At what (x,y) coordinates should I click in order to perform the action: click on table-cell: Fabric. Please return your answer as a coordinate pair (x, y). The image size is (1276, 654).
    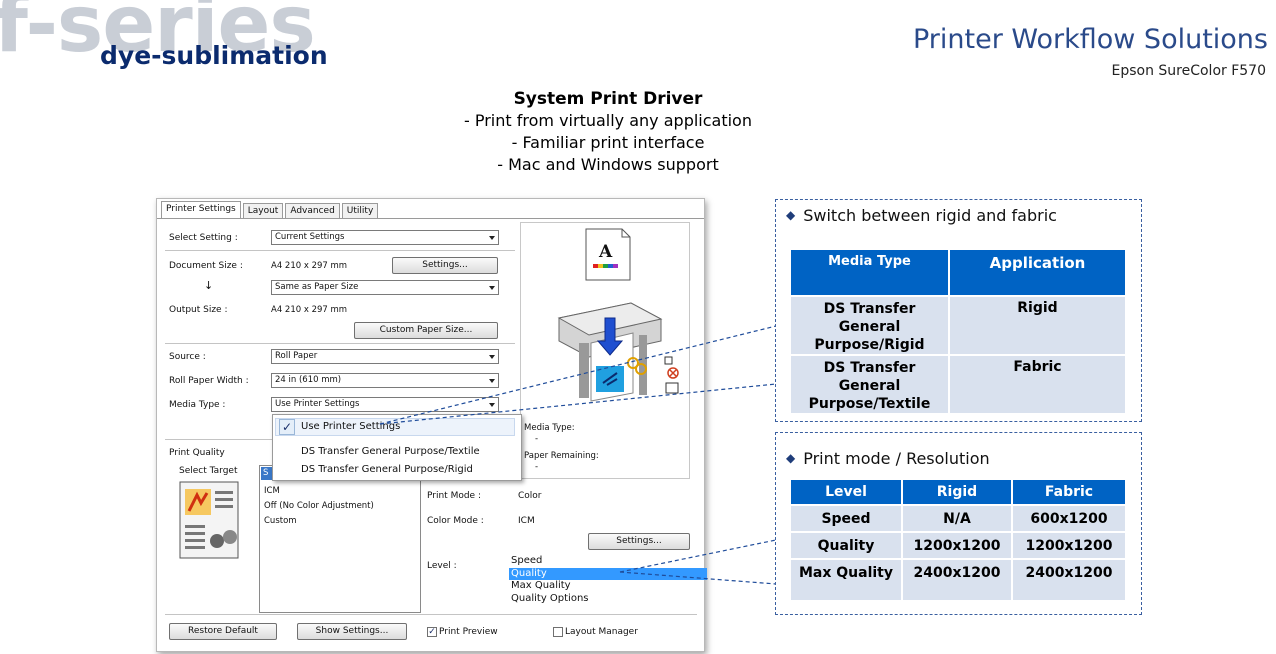
    Looking at the image, I should click on (1037, 384).